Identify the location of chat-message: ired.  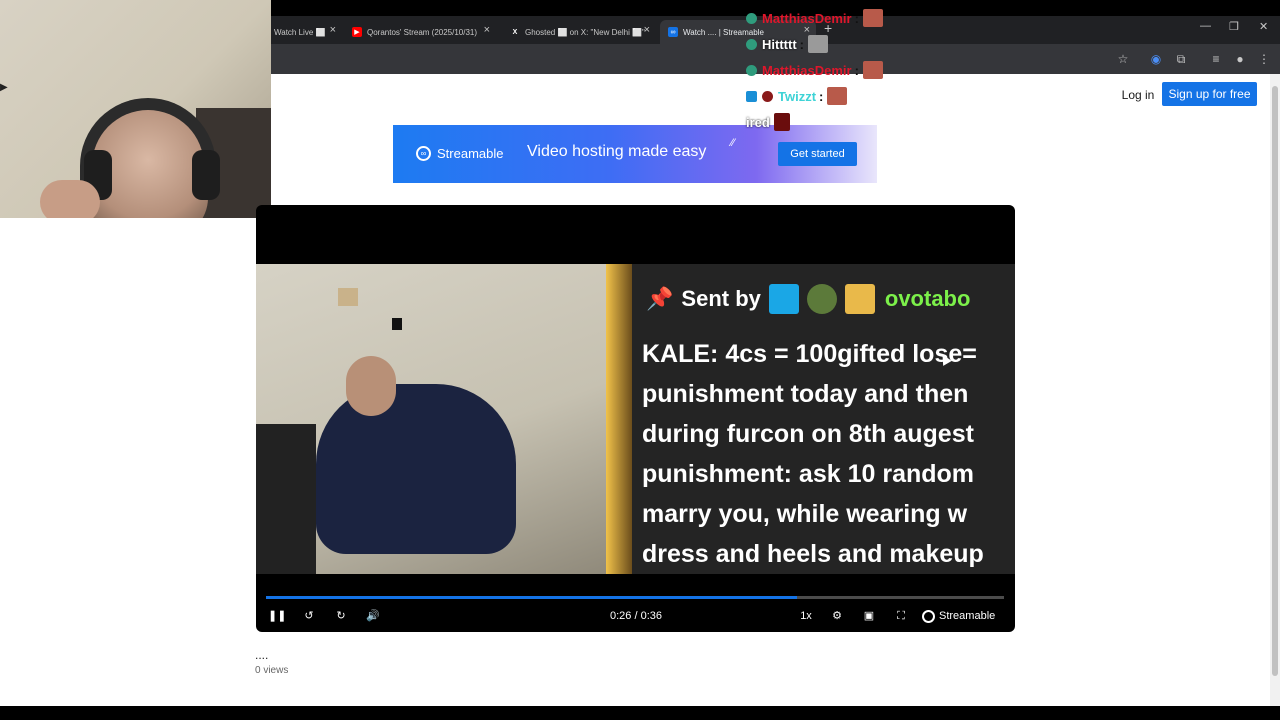
(768, 122).